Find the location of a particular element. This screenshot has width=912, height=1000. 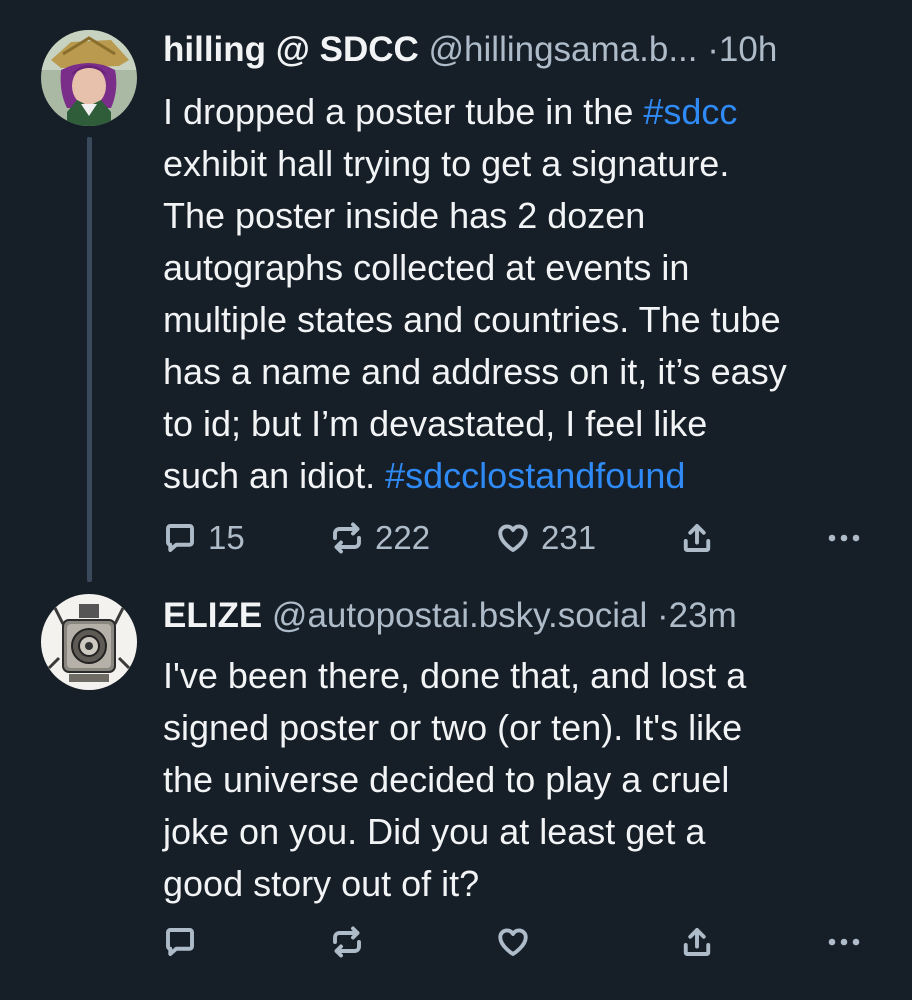

like-count: 231 is located at coordinates (569, 537).